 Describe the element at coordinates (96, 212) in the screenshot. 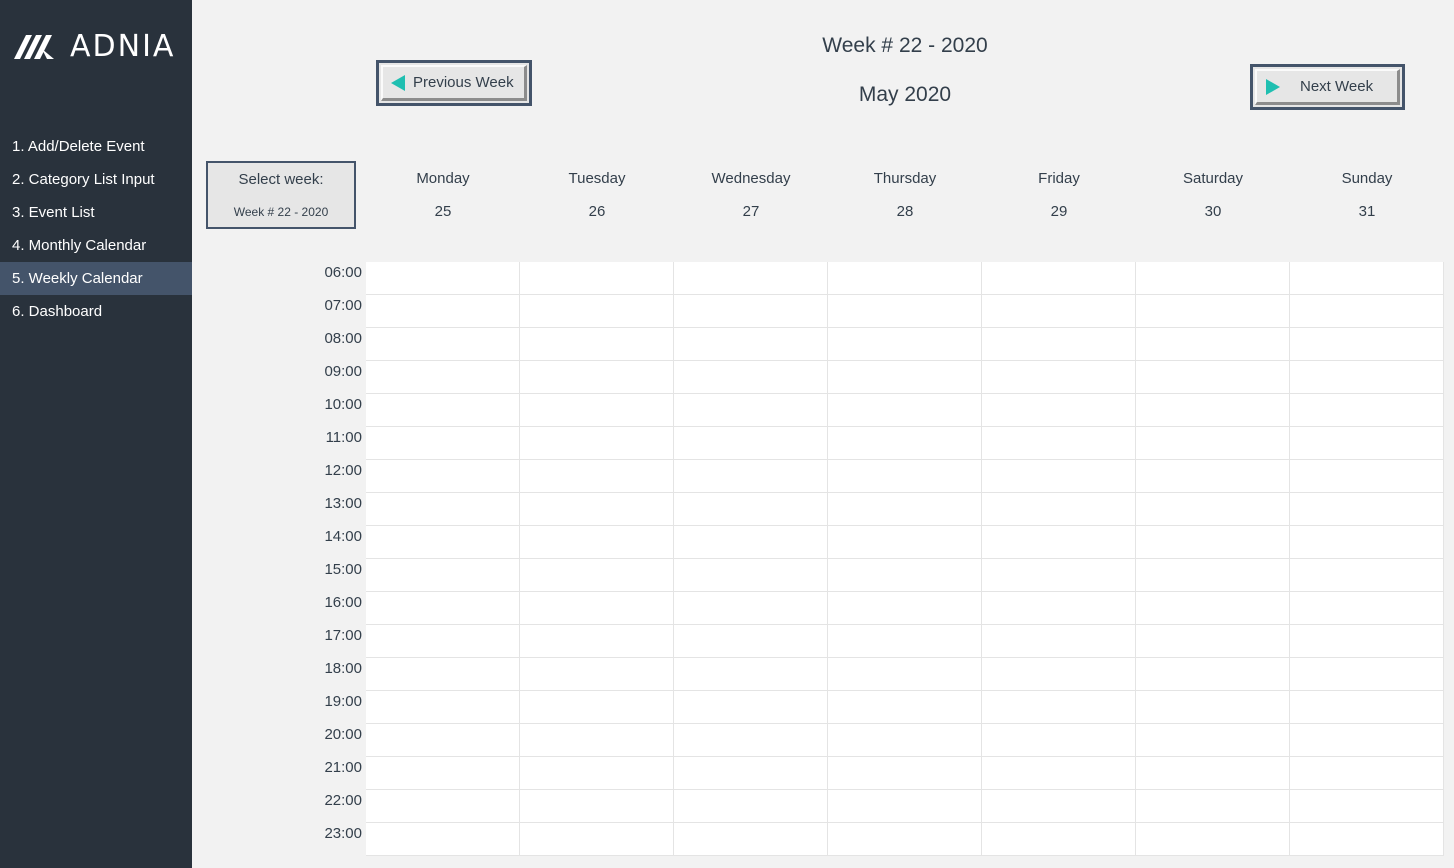

I see `sidebar-item-event-list: 3. Event List` at that location.